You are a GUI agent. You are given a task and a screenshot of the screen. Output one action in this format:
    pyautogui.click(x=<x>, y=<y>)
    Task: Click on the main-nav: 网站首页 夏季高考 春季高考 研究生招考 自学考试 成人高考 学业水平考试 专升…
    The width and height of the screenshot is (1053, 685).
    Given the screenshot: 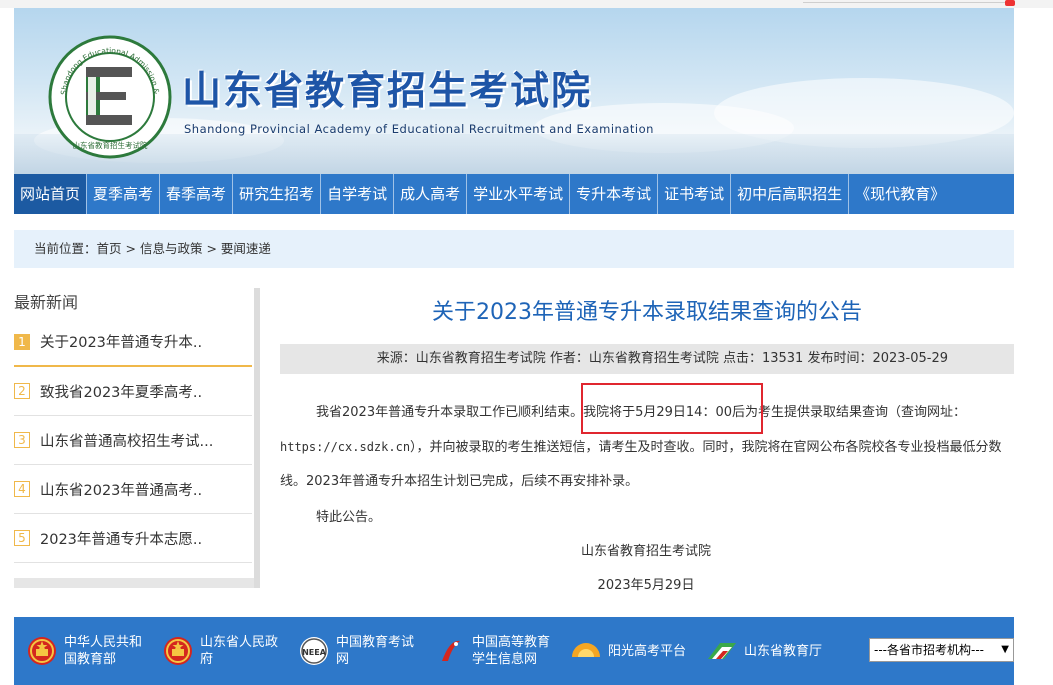 What is the action you would take?
    pyautogui.click(x=514, y=194)
    